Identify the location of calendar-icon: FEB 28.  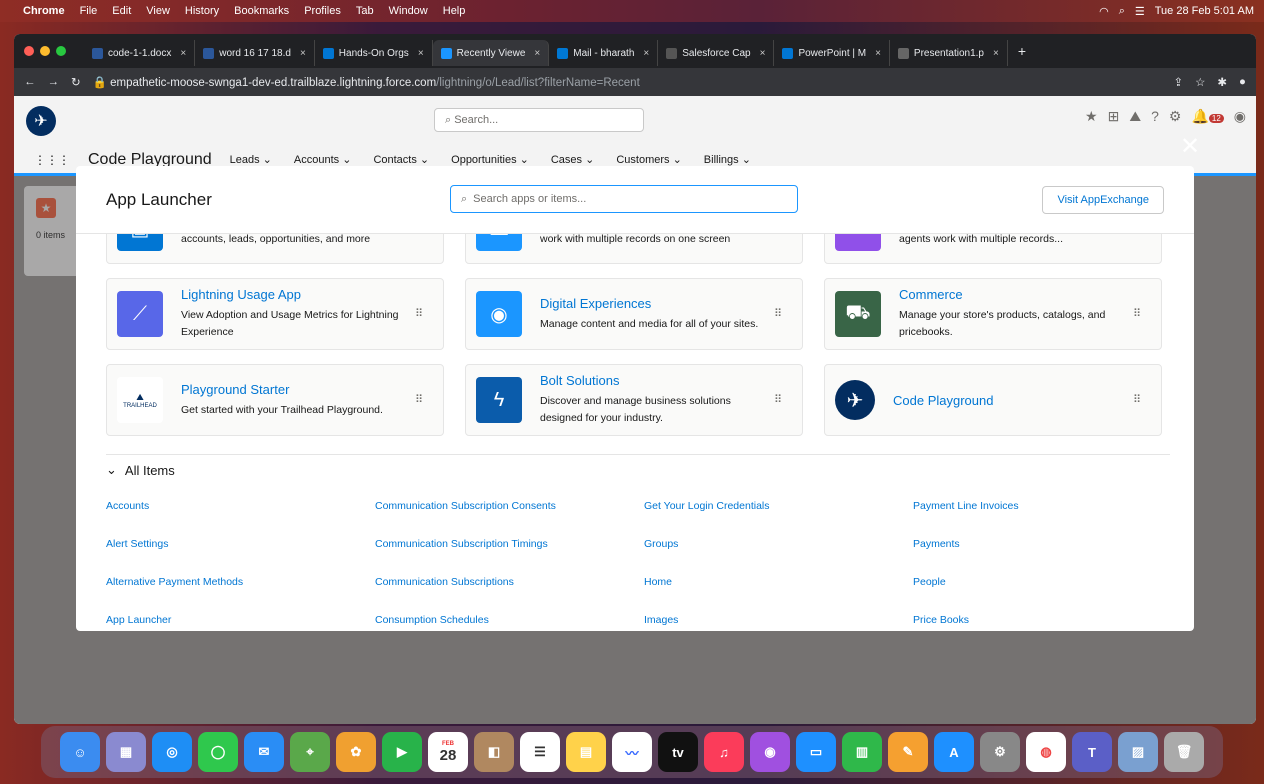
(448, 752).